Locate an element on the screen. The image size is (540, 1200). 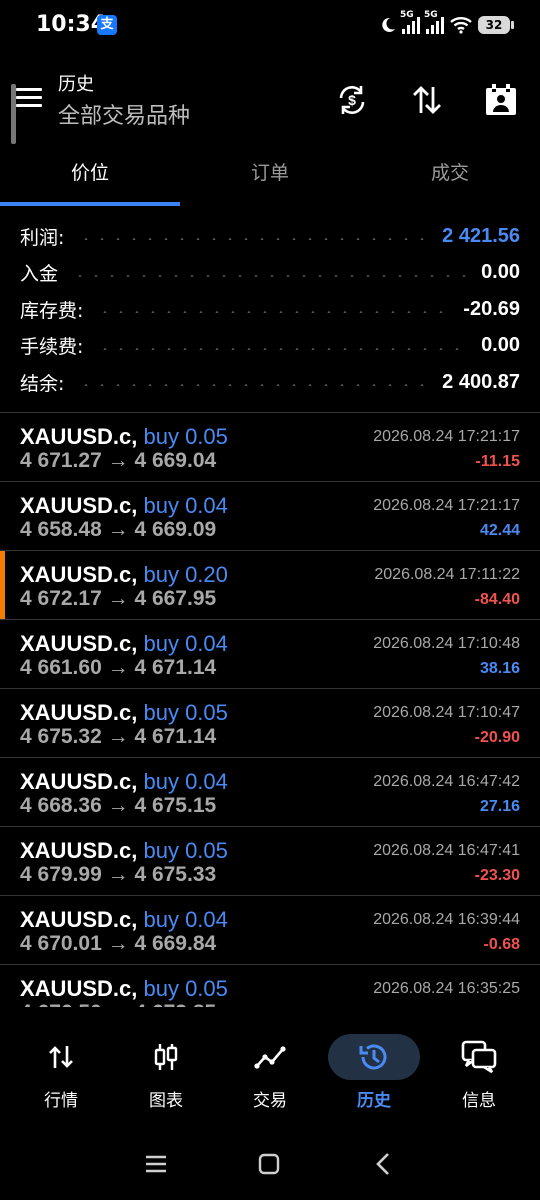
sort-icon is located at coordinates (427, 100).